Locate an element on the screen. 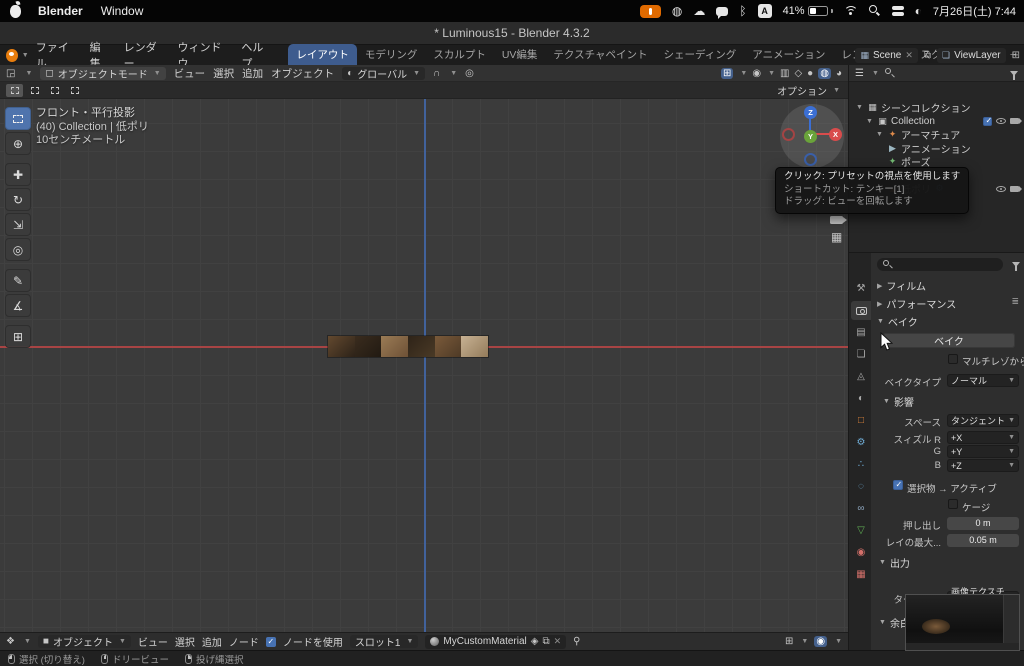 The image size is (1024, 666). overlay-icon: ◉ is located at coordinates (821, 641).